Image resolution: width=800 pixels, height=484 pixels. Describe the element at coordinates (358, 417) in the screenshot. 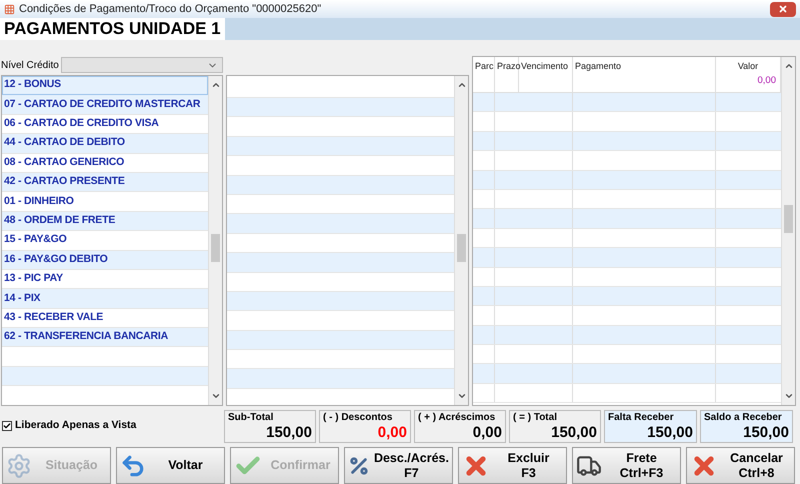

I see `total-label: ( - ) Descontos` at that location.